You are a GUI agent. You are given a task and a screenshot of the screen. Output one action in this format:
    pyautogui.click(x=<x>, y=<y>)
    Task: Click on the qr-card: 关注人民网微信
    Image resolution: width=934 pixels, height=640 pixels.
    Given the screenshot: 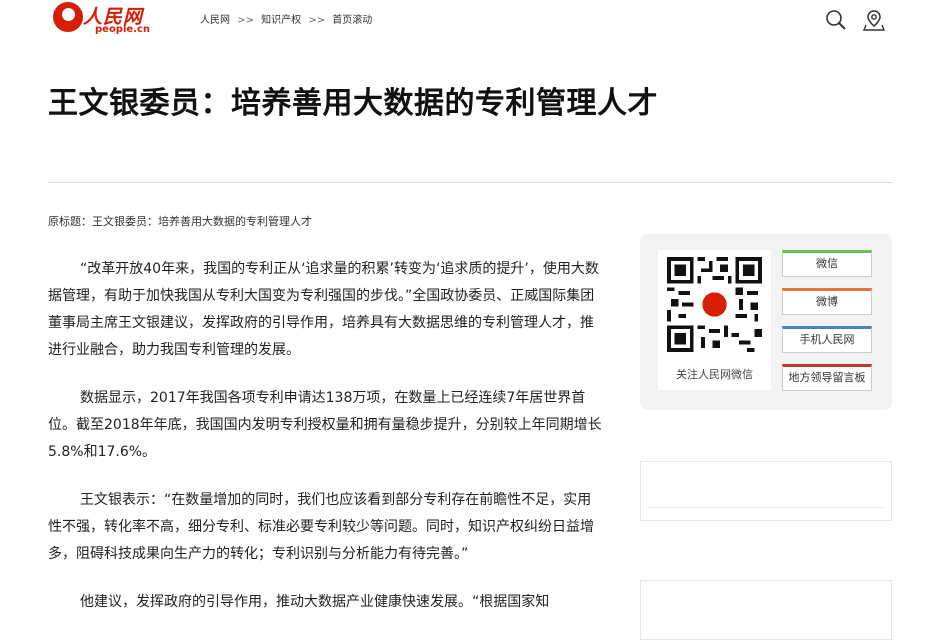 What is the action you would take?
    pyautogui.click(x=714, y=320)
    